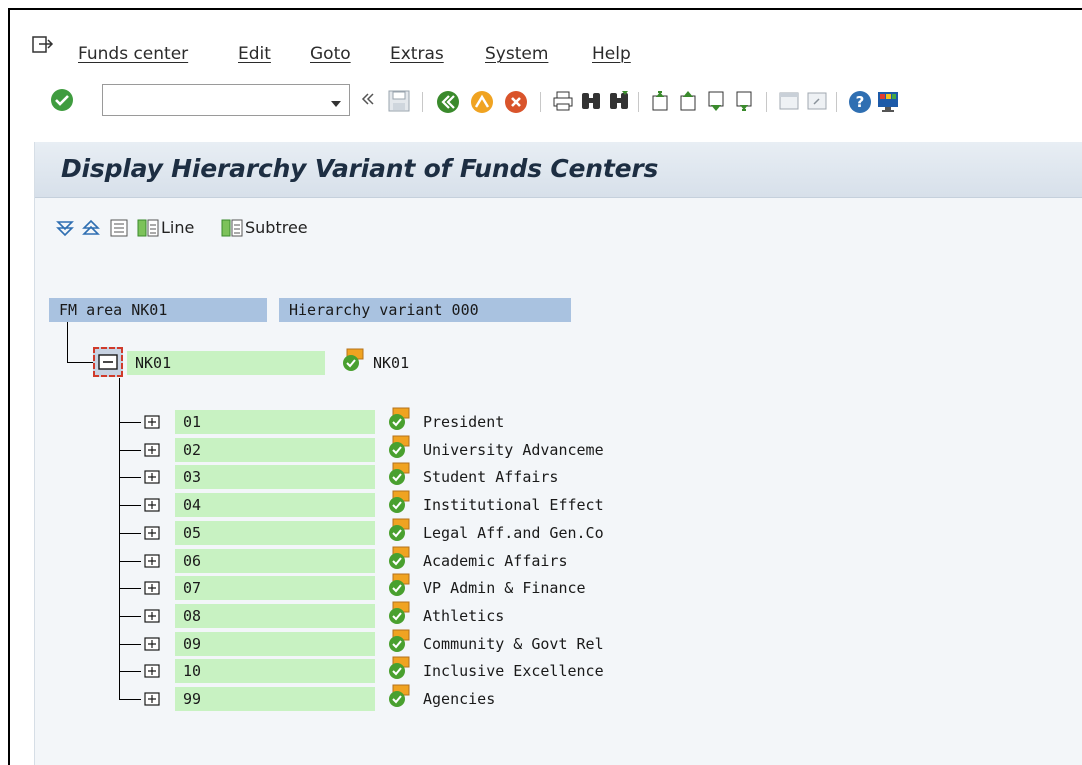  I want to click on save-icon, so click(399, 103).